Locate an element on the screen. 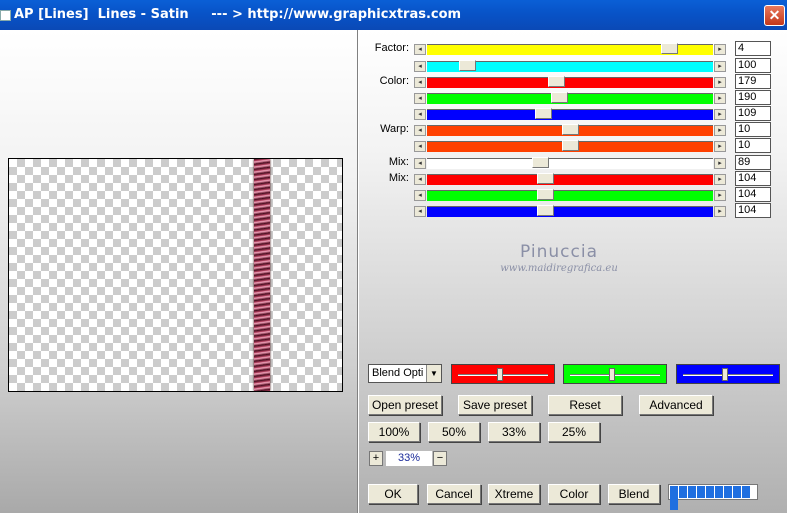 The height and width of the screenshot is (513, 787). zoom-50-button: 50% is located at coordinates (454, 432).